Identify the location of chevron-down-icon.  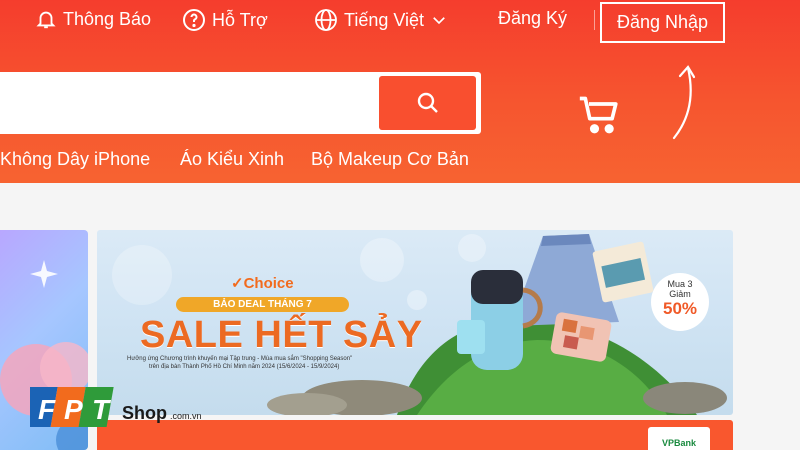
(439, 21).